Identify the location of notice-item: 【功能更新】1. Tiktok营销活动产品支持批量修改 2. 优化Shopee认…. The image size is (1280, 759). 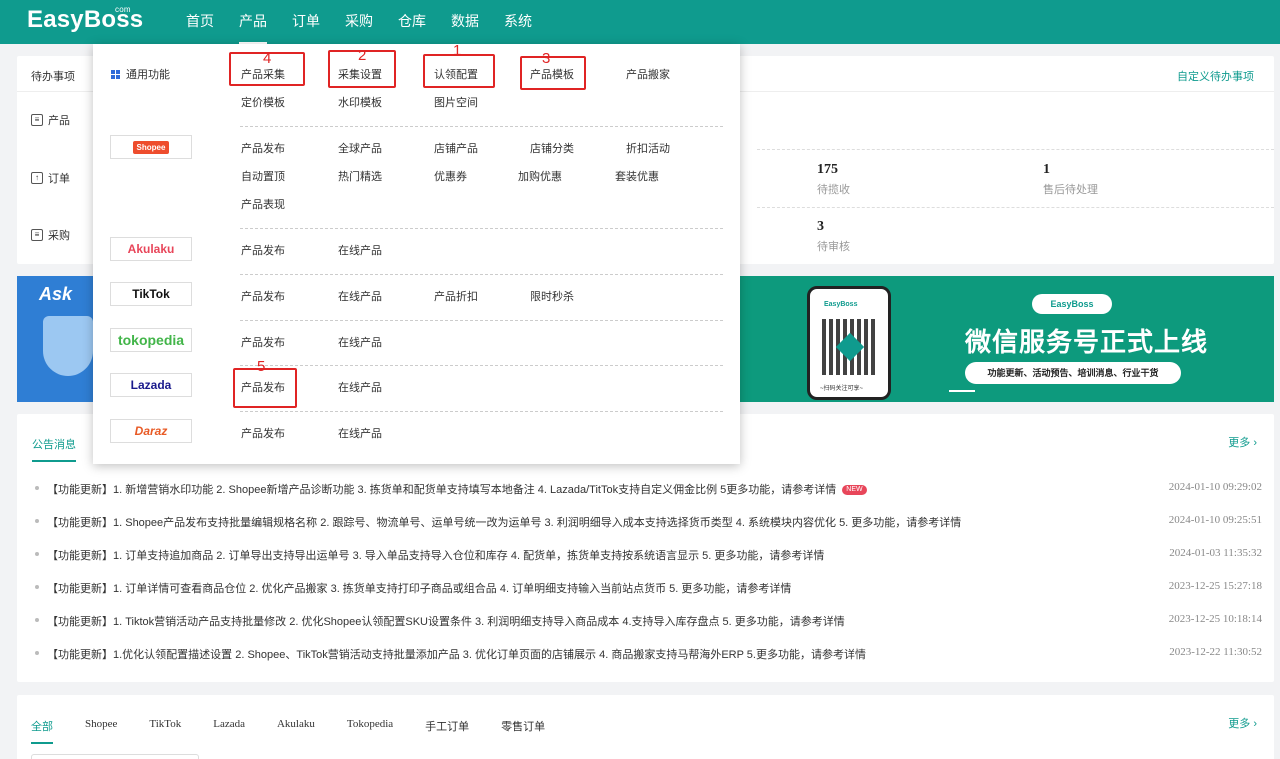
(648, 621).